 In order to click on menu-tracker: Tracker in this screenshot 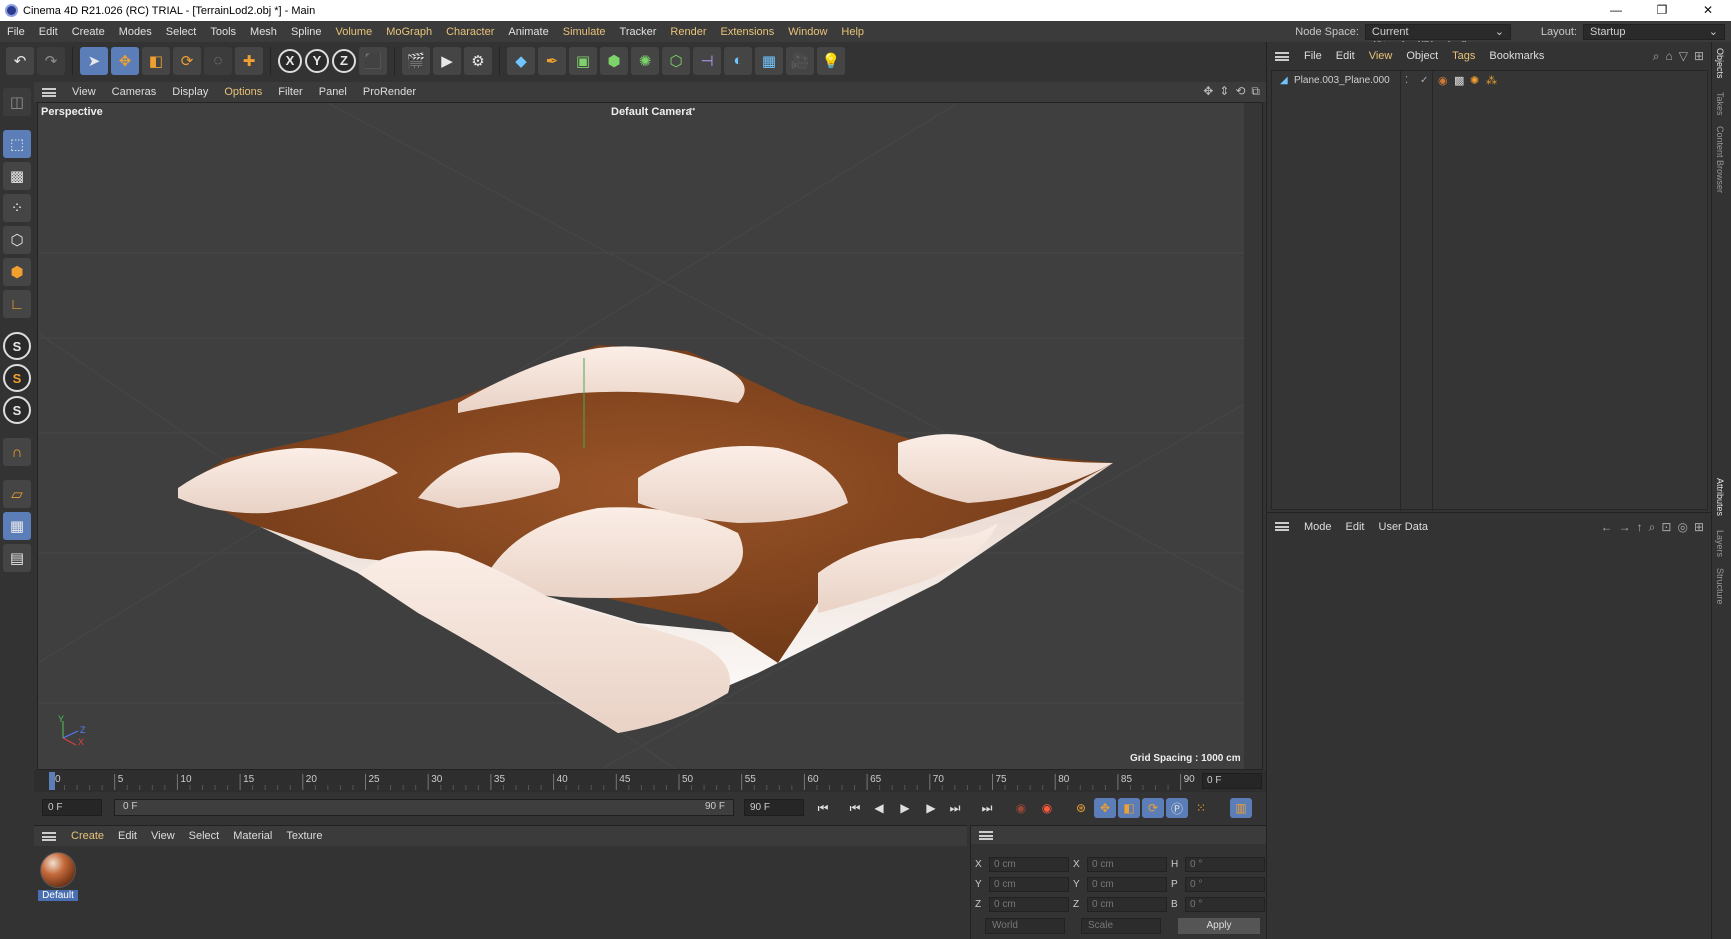, I will do `click(638, 32)`.